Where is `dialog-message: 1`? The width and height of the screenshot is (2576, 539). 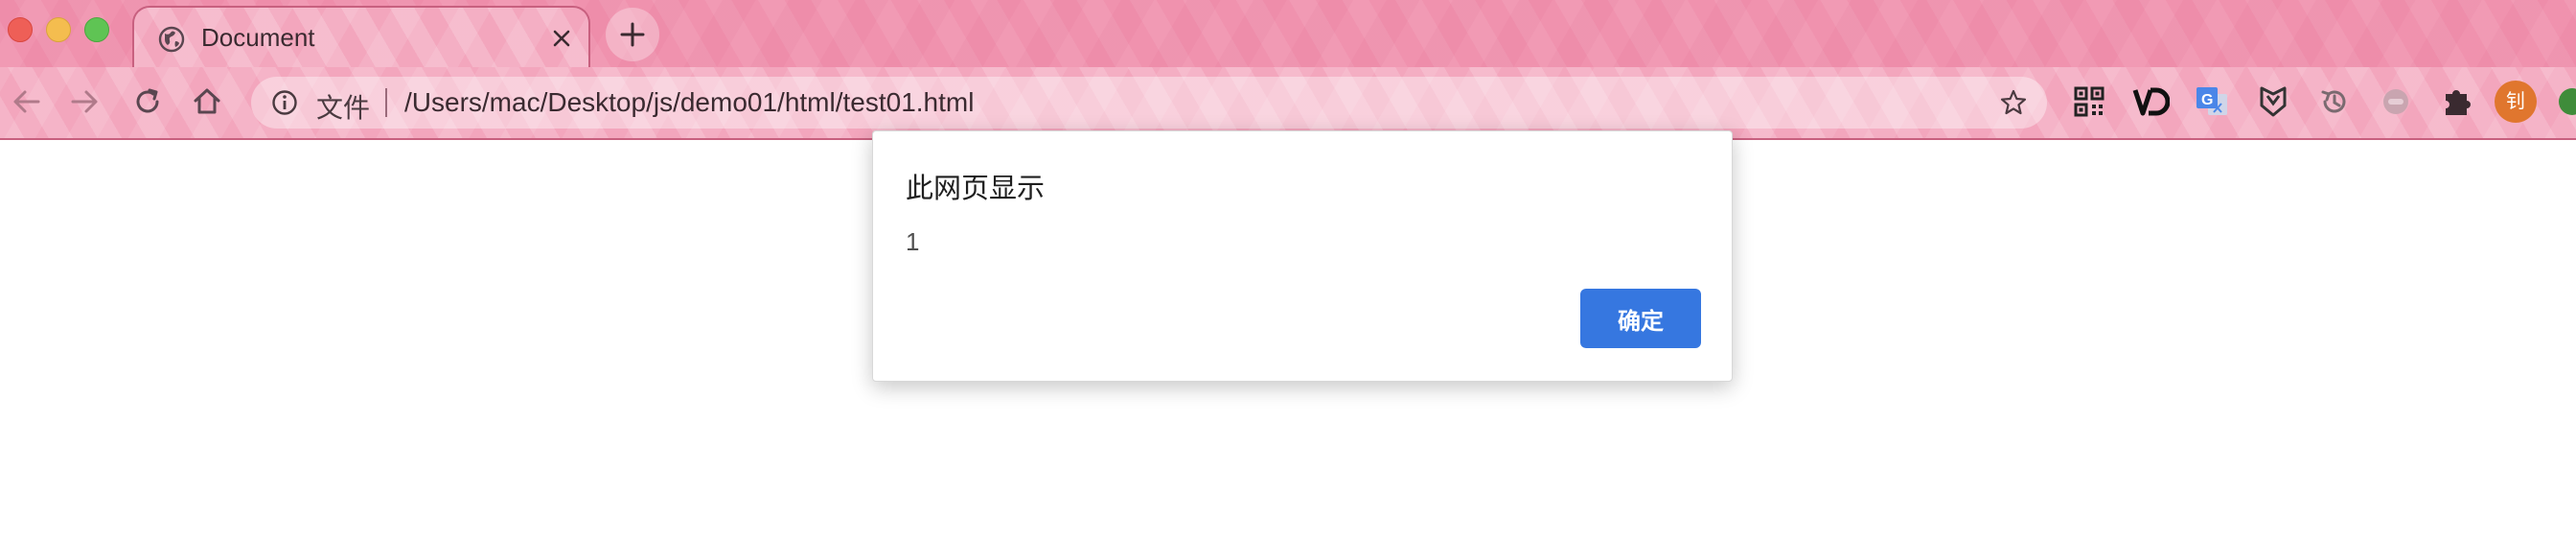 dialog-message: 1 is located at coordinates (913, 241).